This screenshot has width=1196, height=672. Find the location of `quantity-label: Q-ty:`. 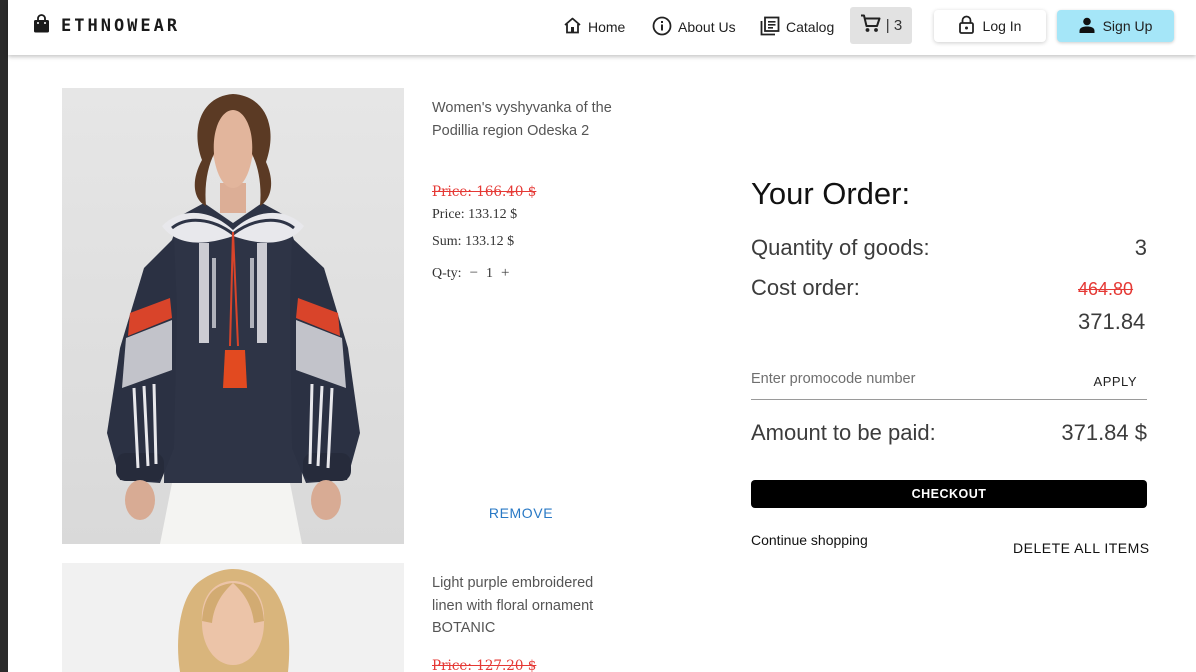

quantity-label: Q-ty: is located at coordinates (447, 273).